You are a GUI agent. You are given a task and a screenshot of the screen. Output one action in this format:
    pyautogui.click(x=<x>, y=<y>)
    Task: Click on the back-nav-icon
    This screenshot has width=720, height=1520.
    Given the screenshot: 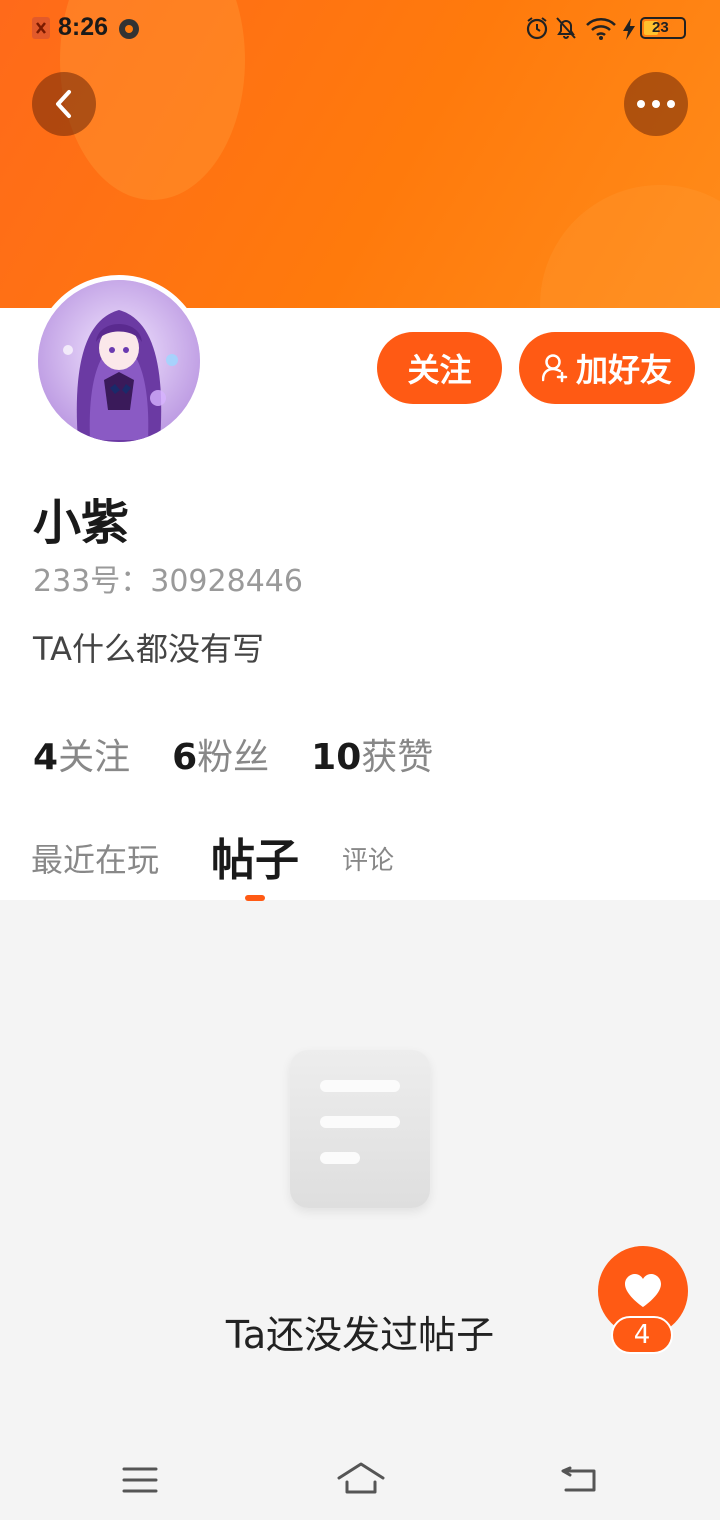 What is the action you would take?
    pyautogui.click(x=580, y=1478)
    